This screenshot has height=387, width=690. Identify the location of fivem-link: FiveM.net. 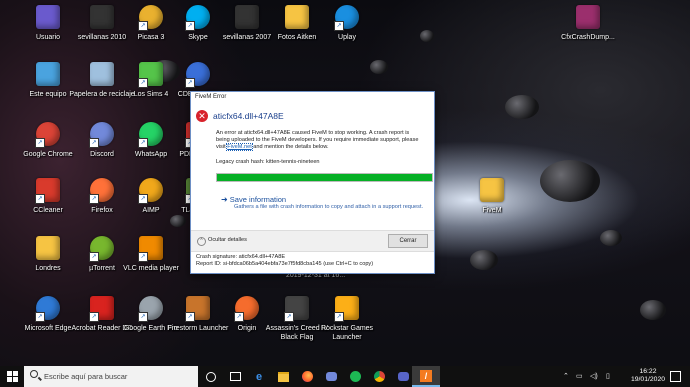
(239, 147).